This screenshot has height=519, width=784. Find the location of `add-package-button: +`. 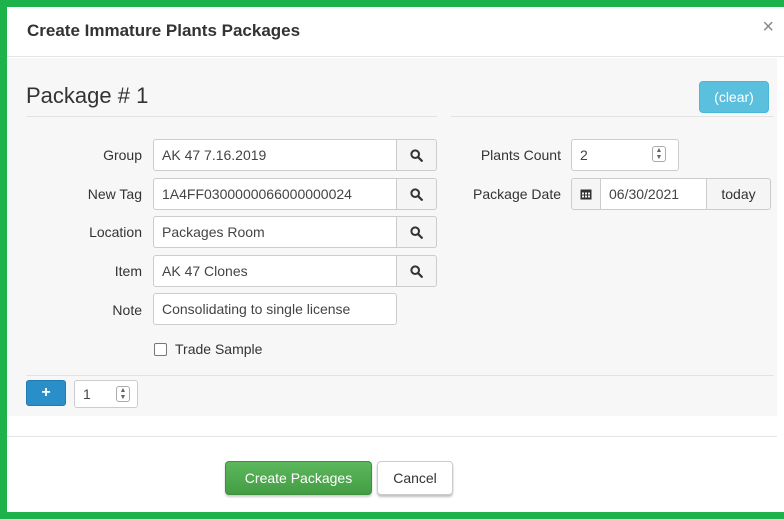

add-package-button: + is located at coordinates (46, 393).